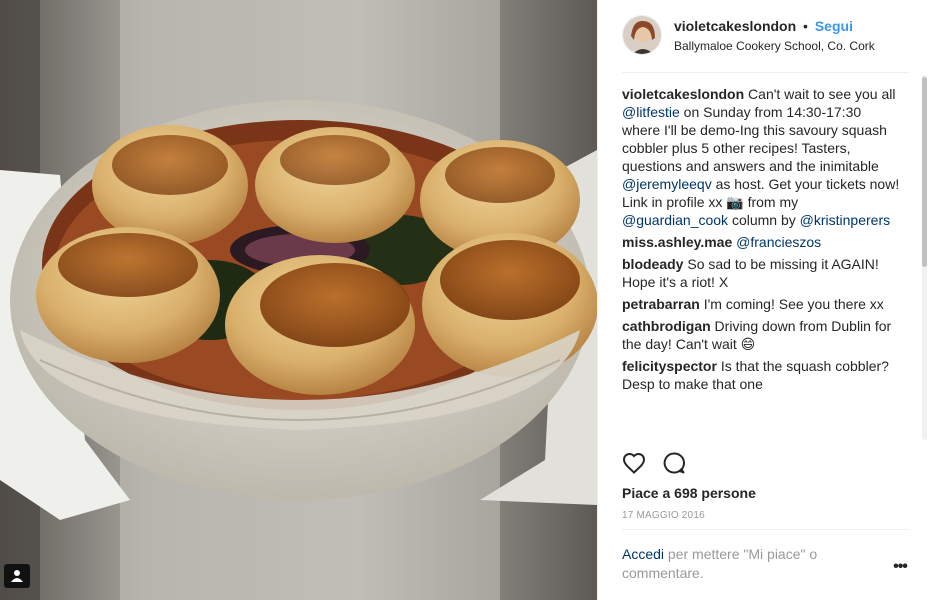  What do you see at coordinates (675, 220) in the screenshot?
I see `mention-link: @guardian_cook` at bounding box center [675, 220].